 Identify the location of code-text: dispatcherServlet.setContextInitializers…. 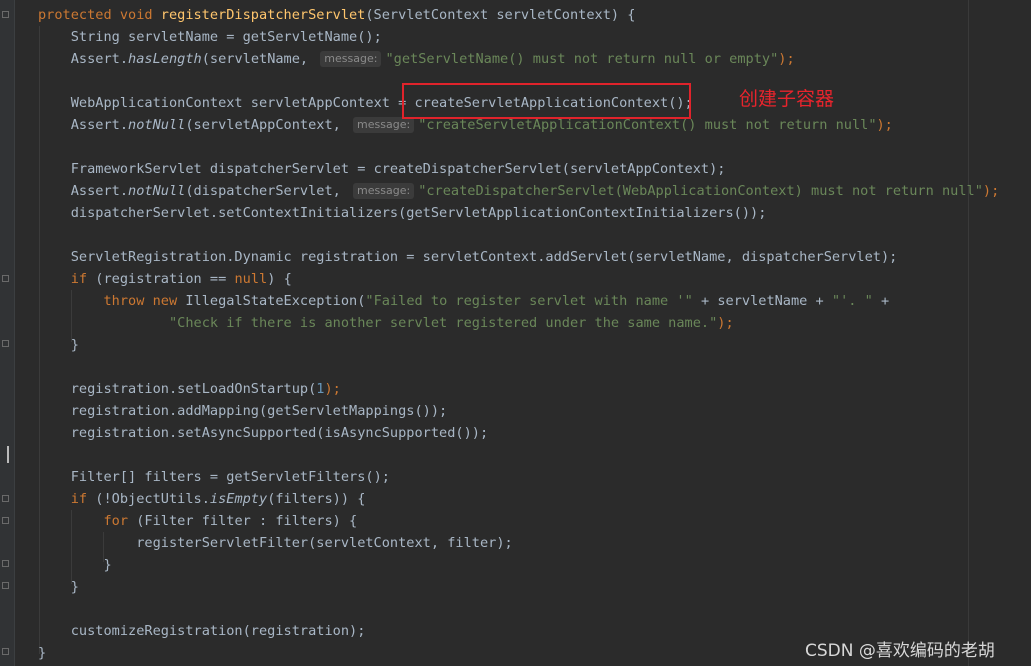
(418, 213).